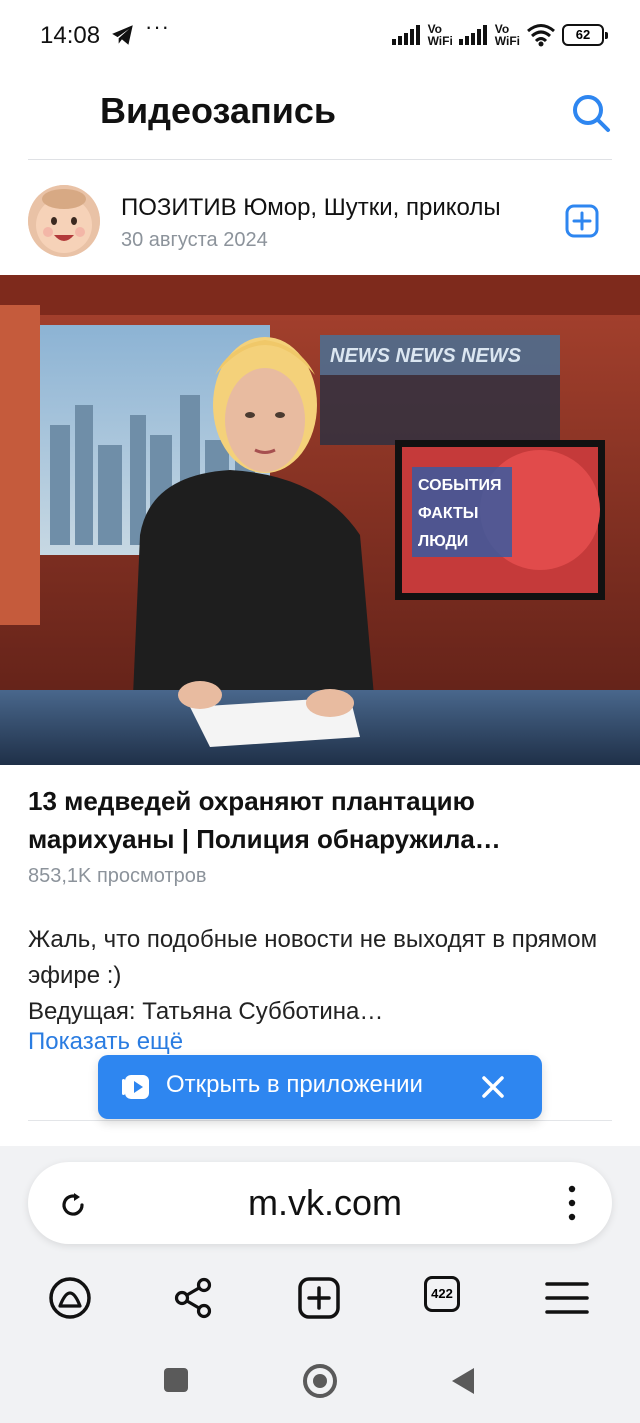  I want to click on status-icons: Vo WiFi Vo WiFi 62, so click(499, 35).